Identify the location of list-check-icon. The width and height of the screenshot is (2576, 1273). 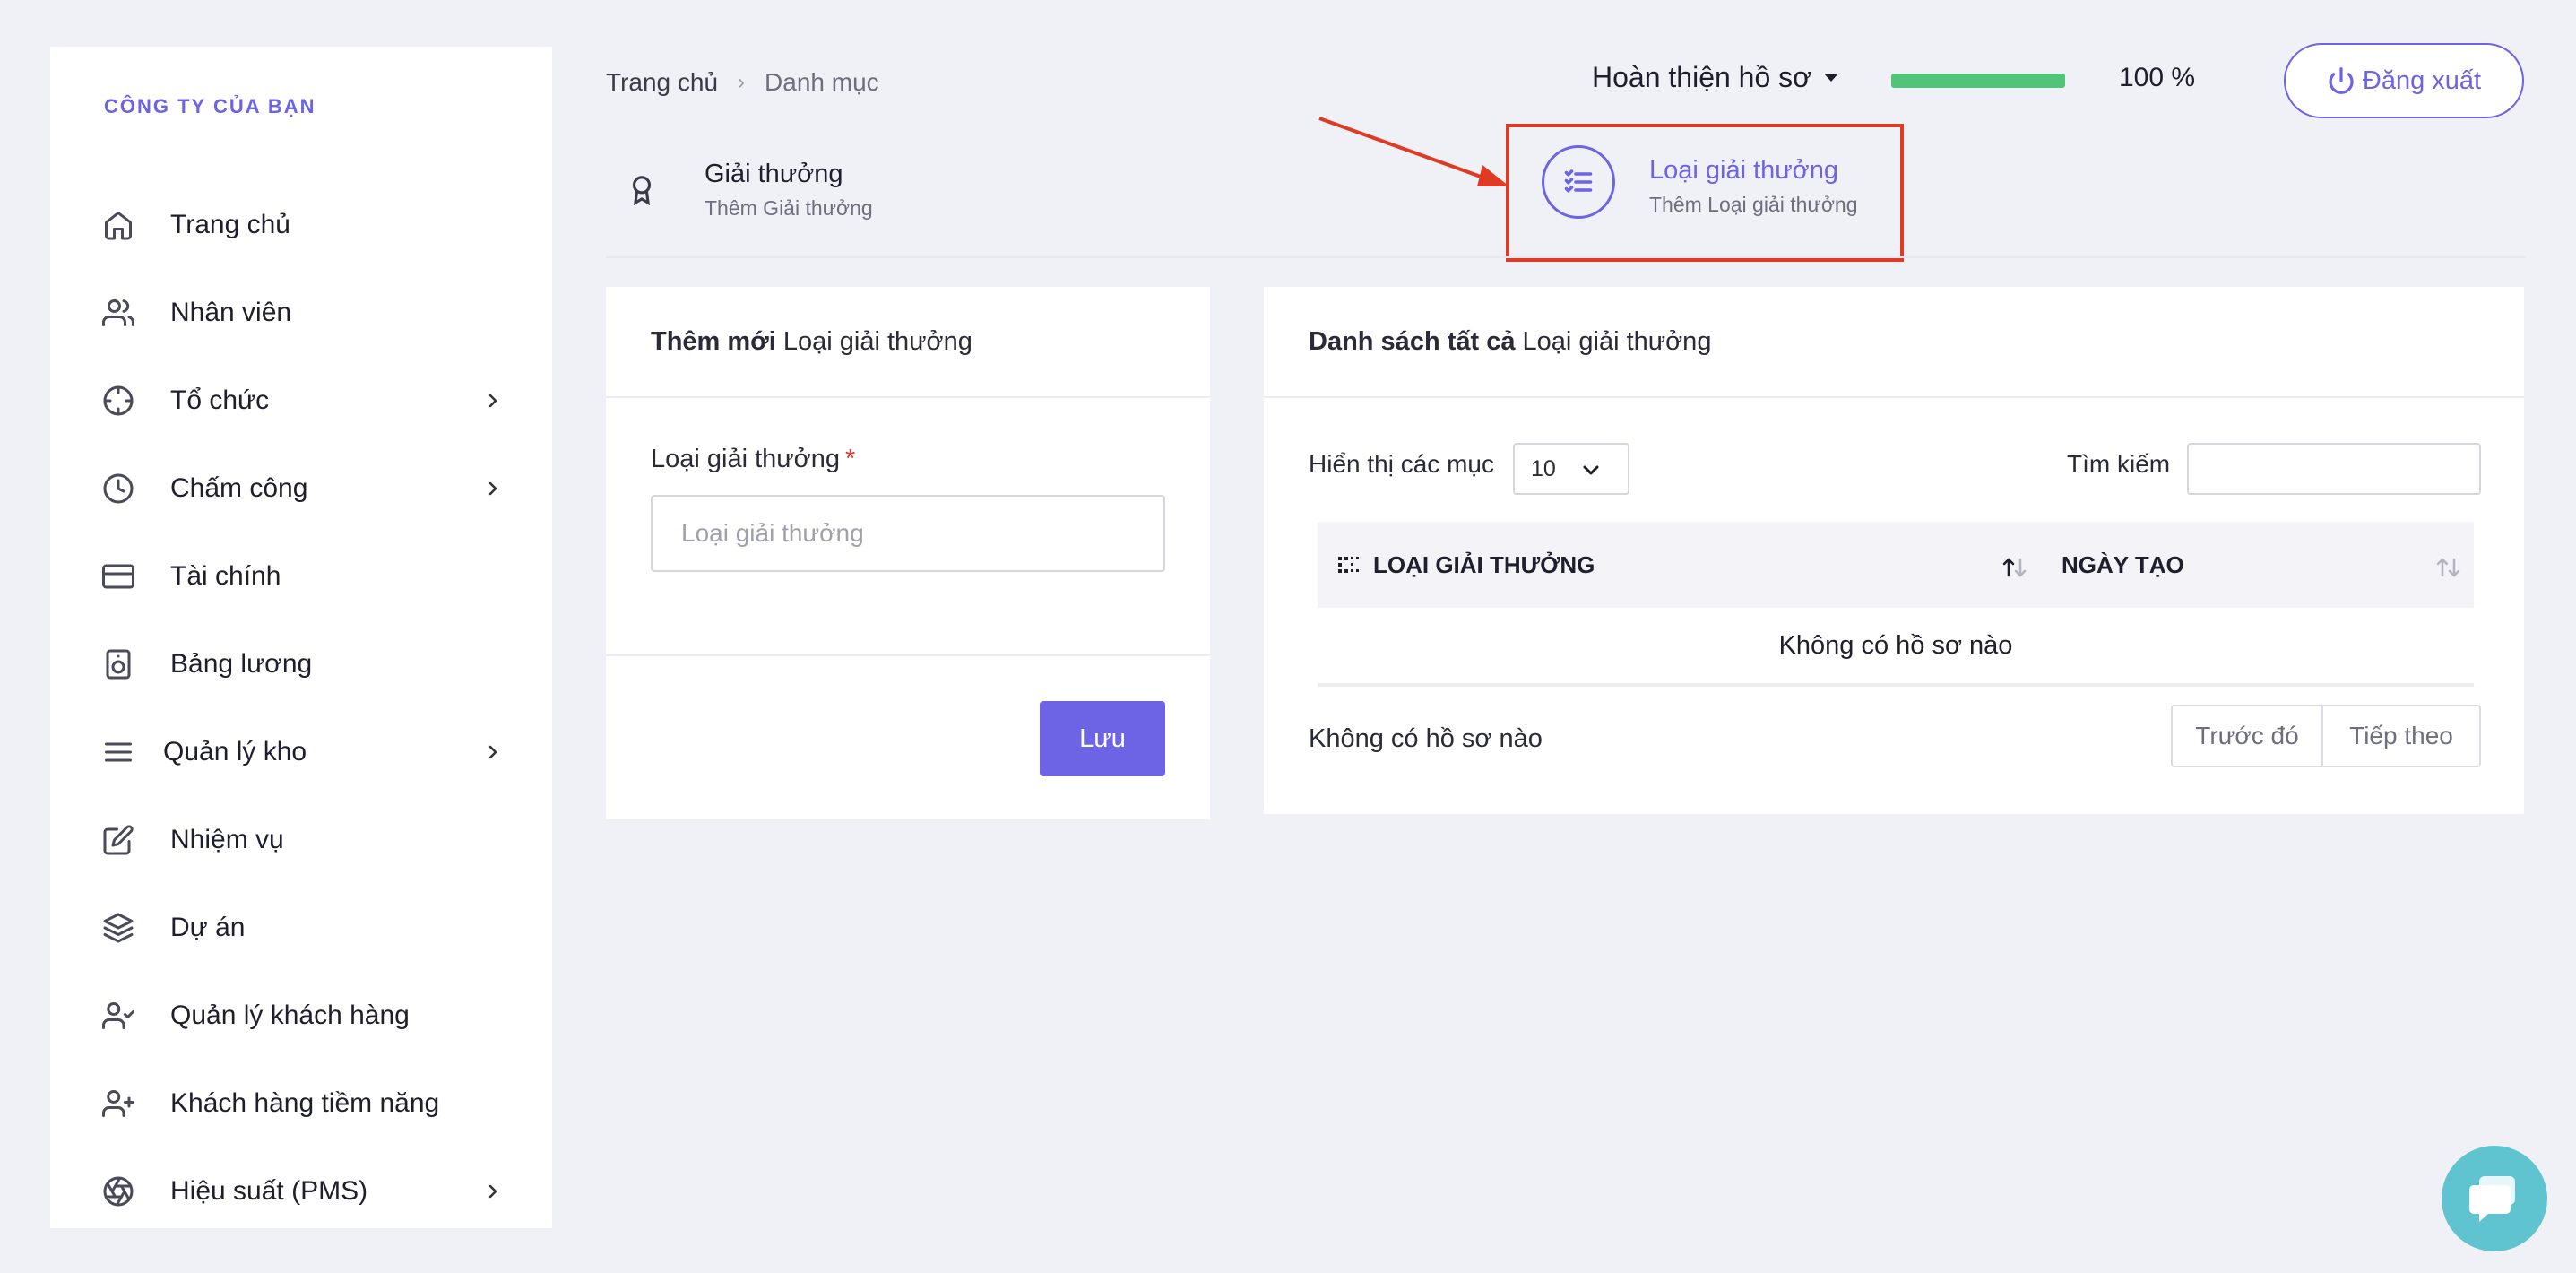
(1578, 182).